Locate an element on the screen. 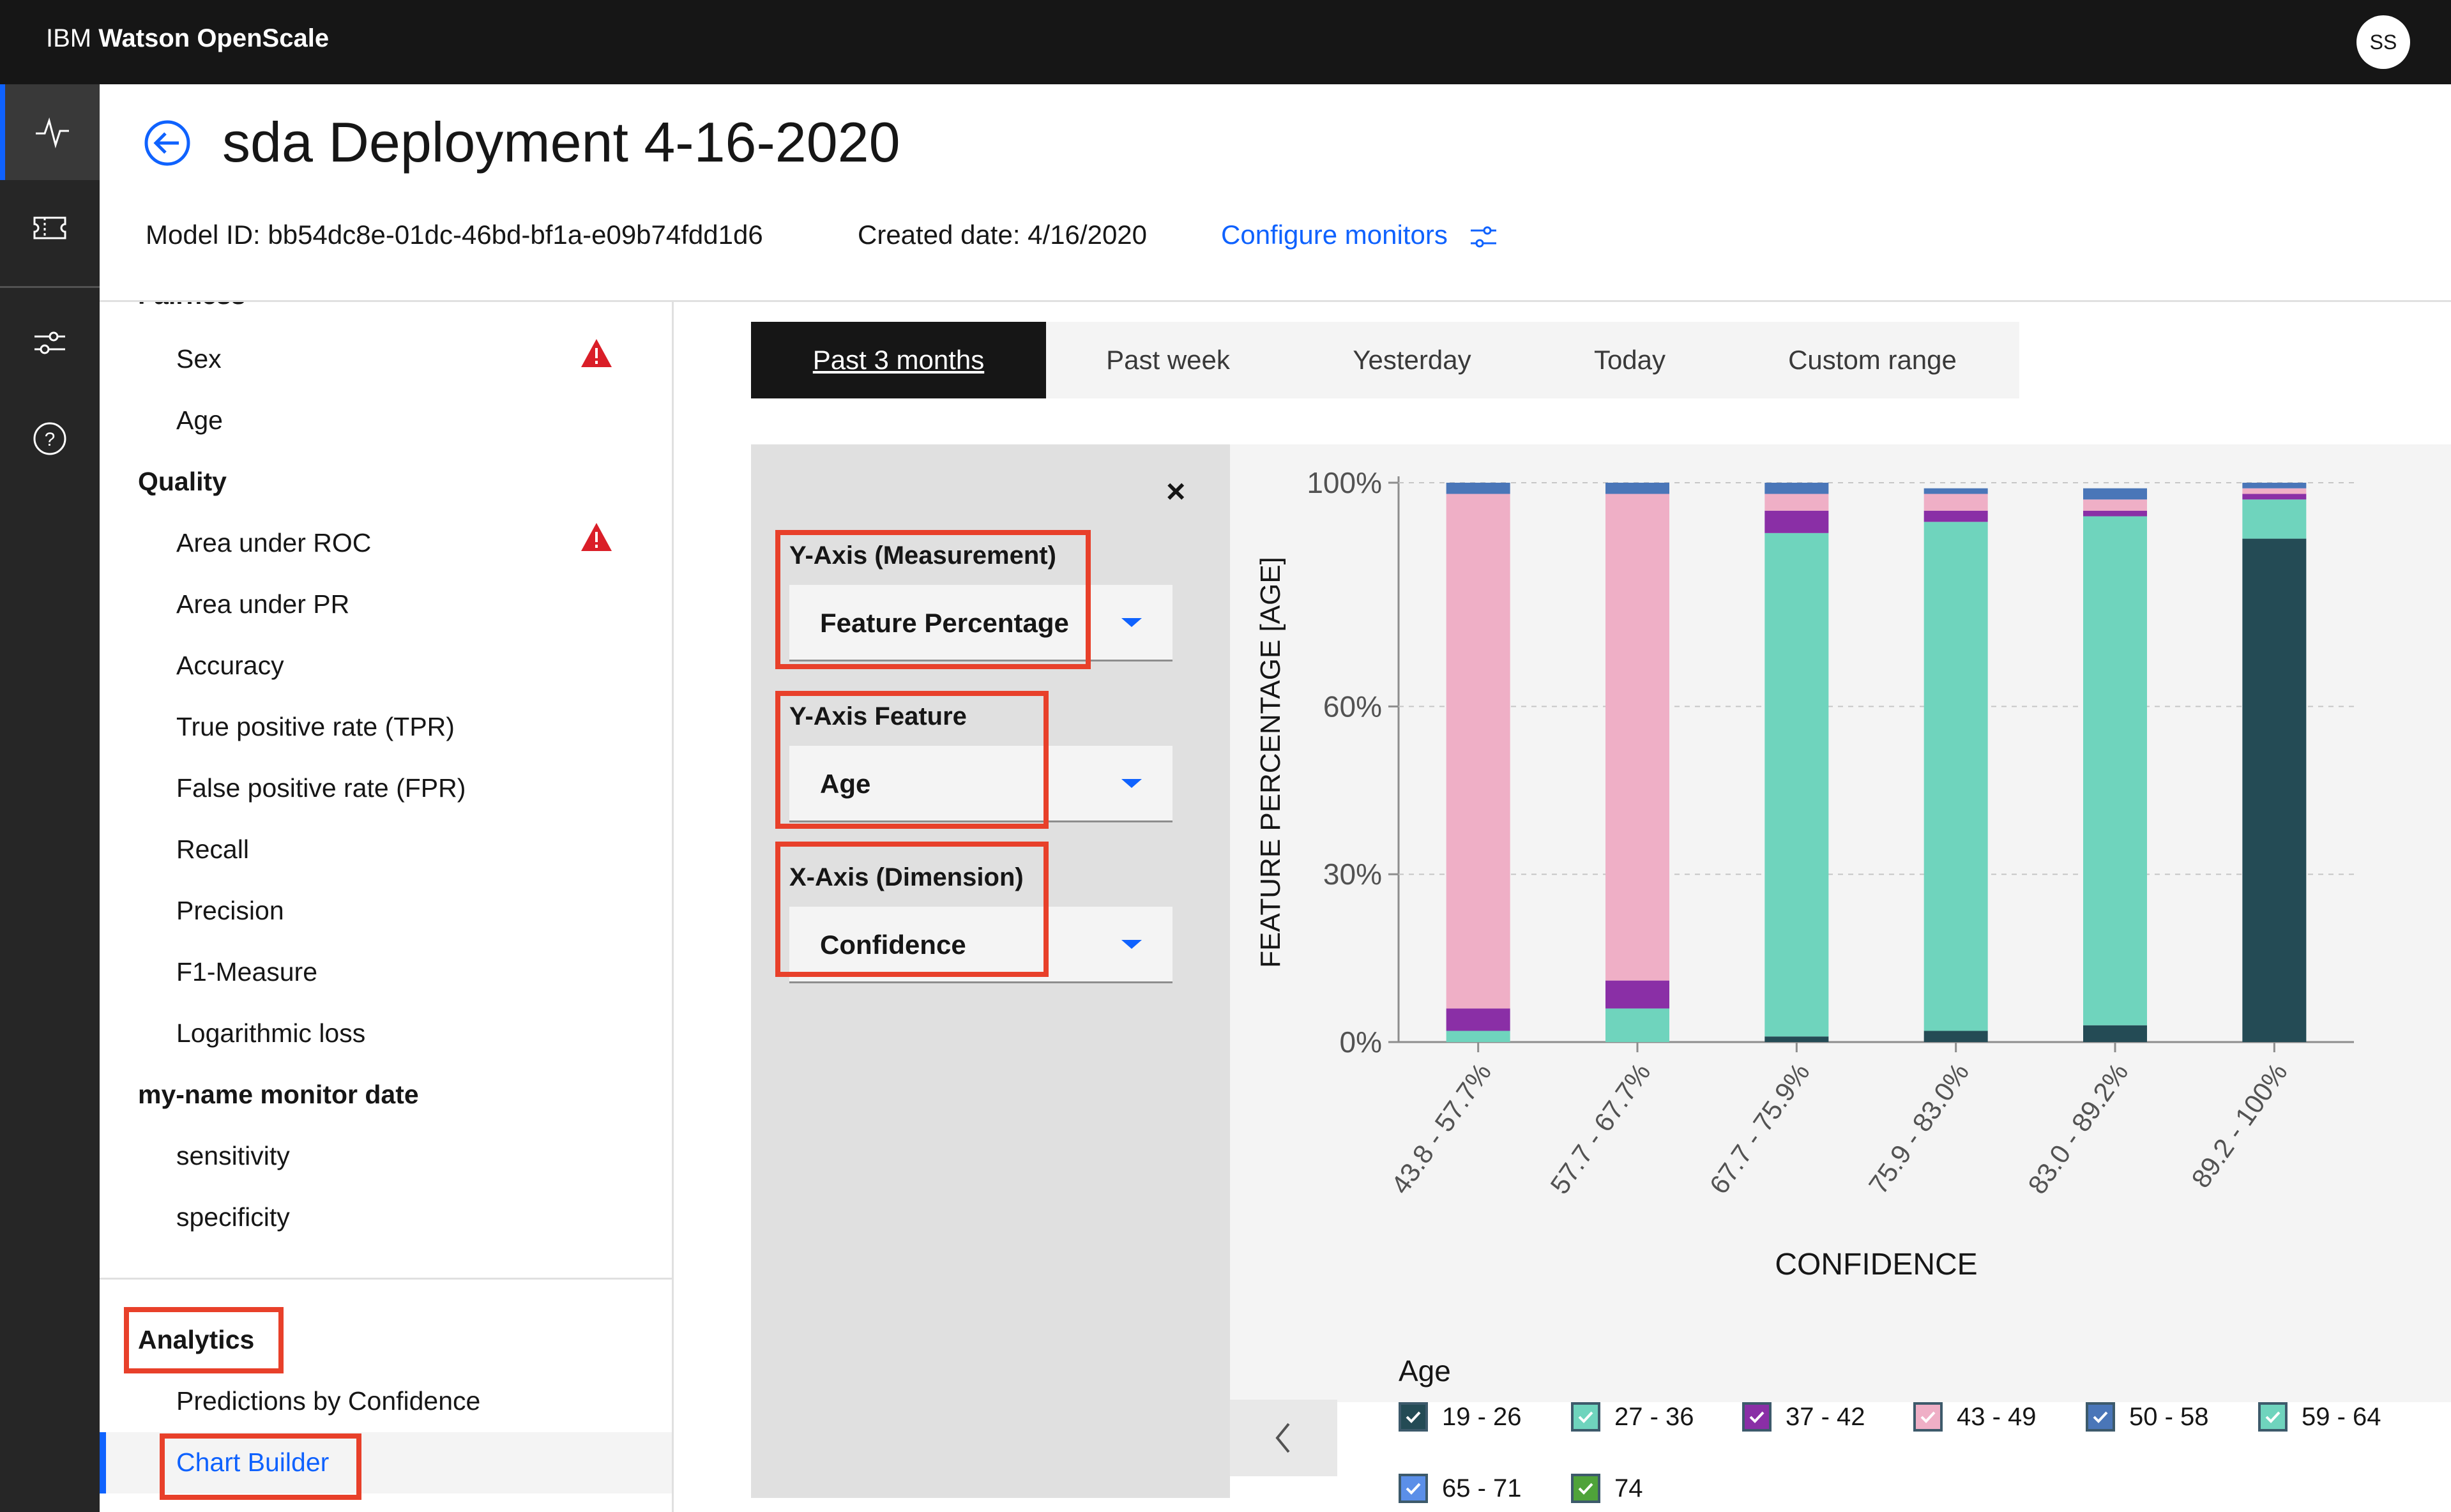  legend-item: 37 - 42 is located at coordinates (1803, 1417).